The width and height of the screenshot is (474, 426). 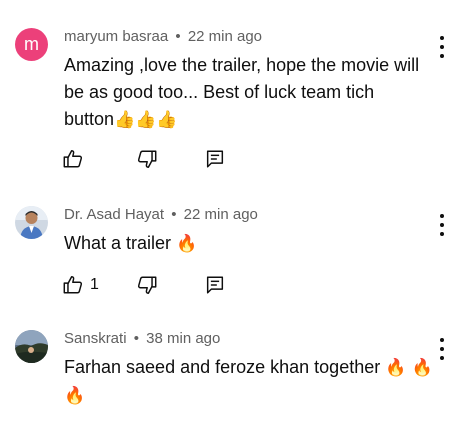 I want to click on comment-text-line: button👍👍👍, so click(x=249, y=120).